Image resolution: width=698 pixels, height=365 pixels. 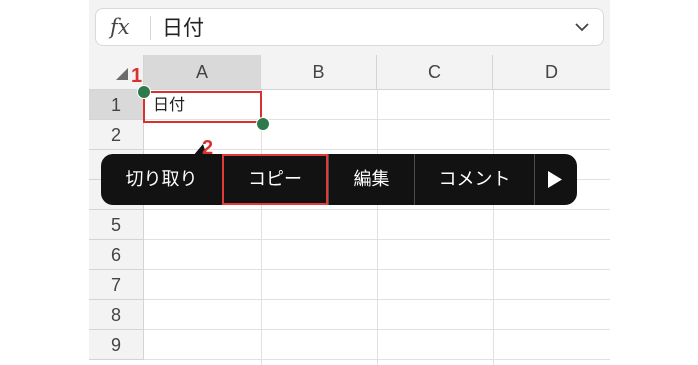 I want to click on column-header-a: A, so click(x=202, y=72).